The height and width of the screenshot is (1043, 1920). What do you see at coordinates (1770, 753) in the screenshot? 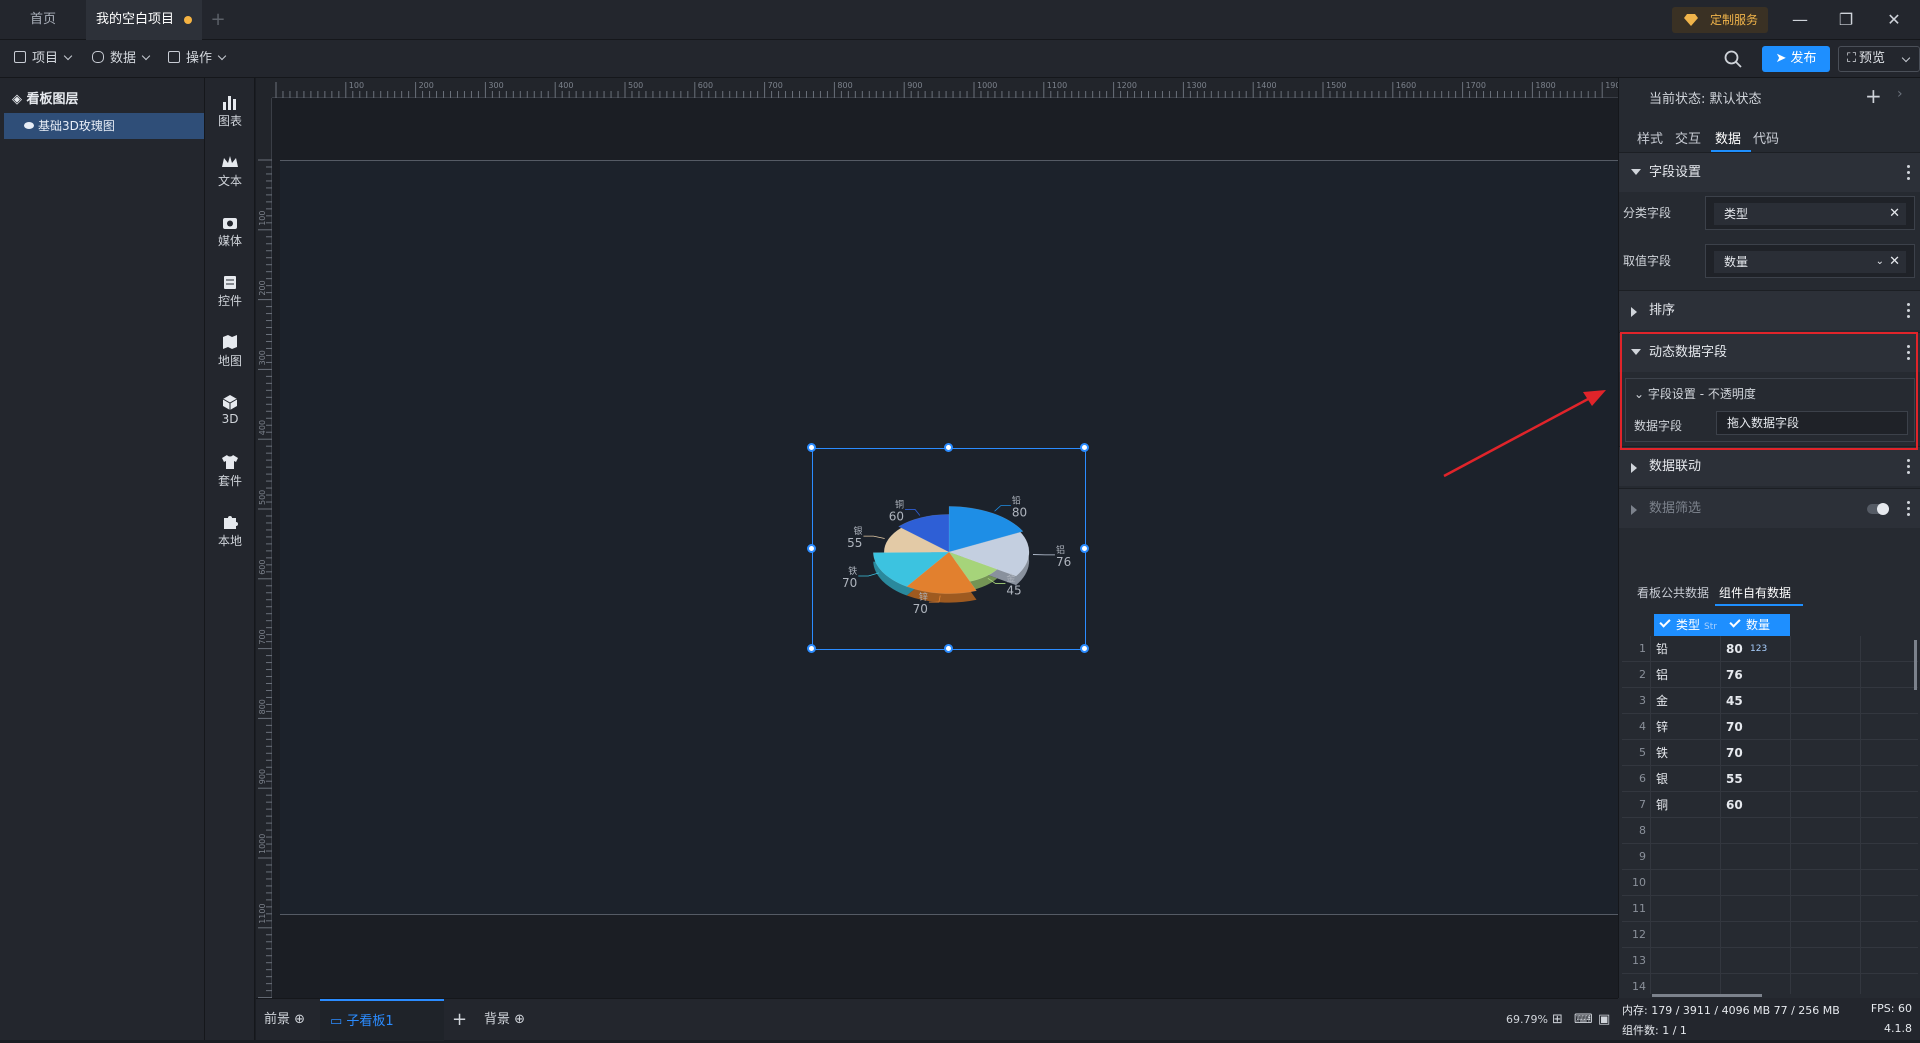
I see `table-row: 5铁70` at bounding box center [1770, 753].